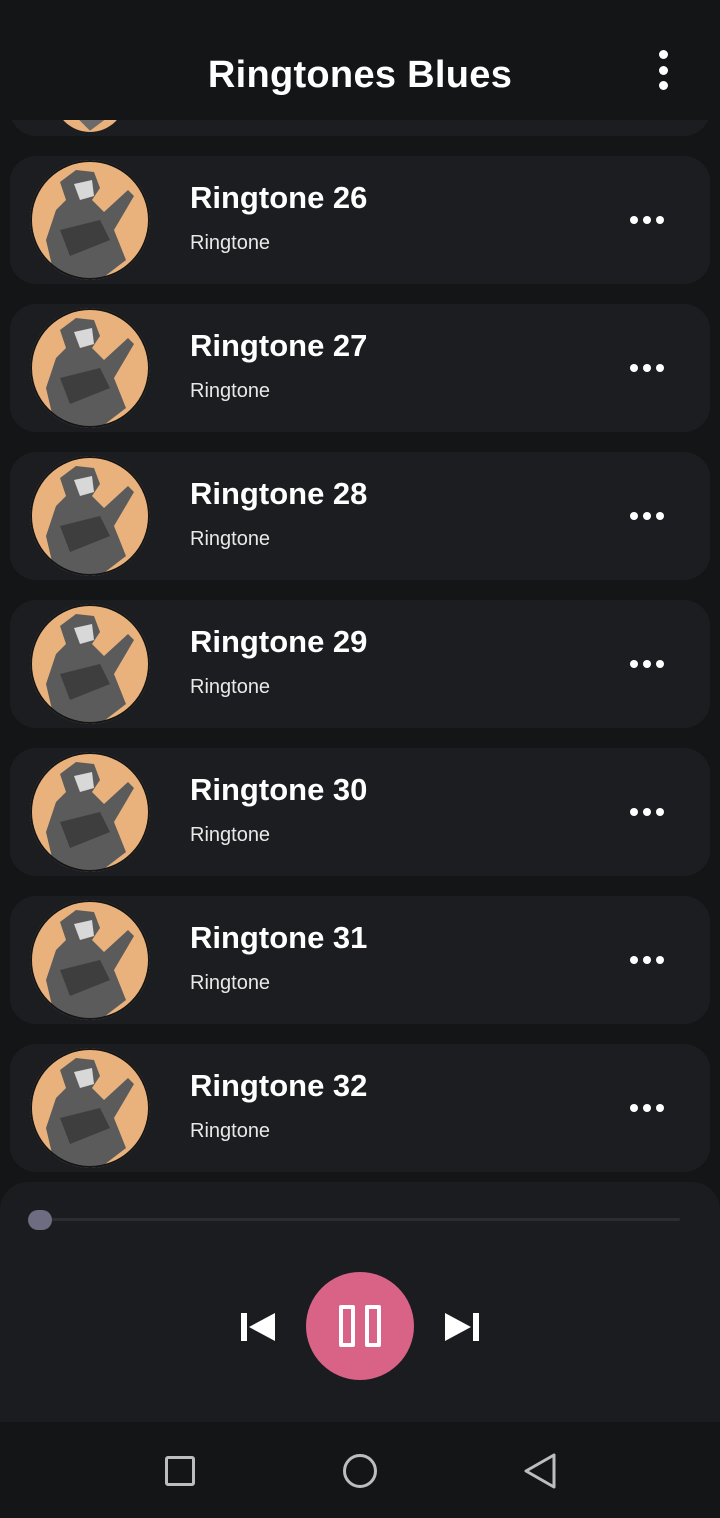 The height and width of the screenshot is (1518, 720). What do you see at coordinates (279, 345) in the screenshot?
I see `ringtone-title: Ringtone 27` at bounding box center [279, 345].